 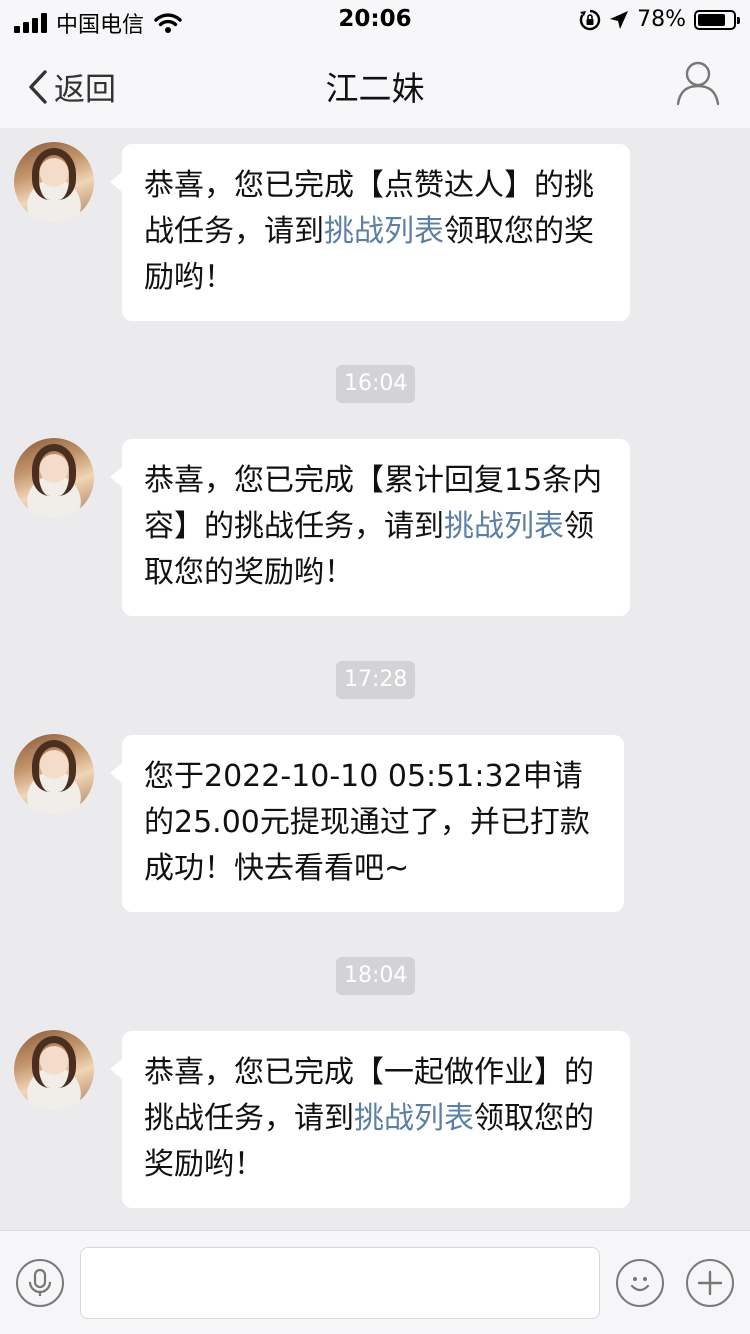 I want to click on emoji-button, so click(x=640, y=1283).